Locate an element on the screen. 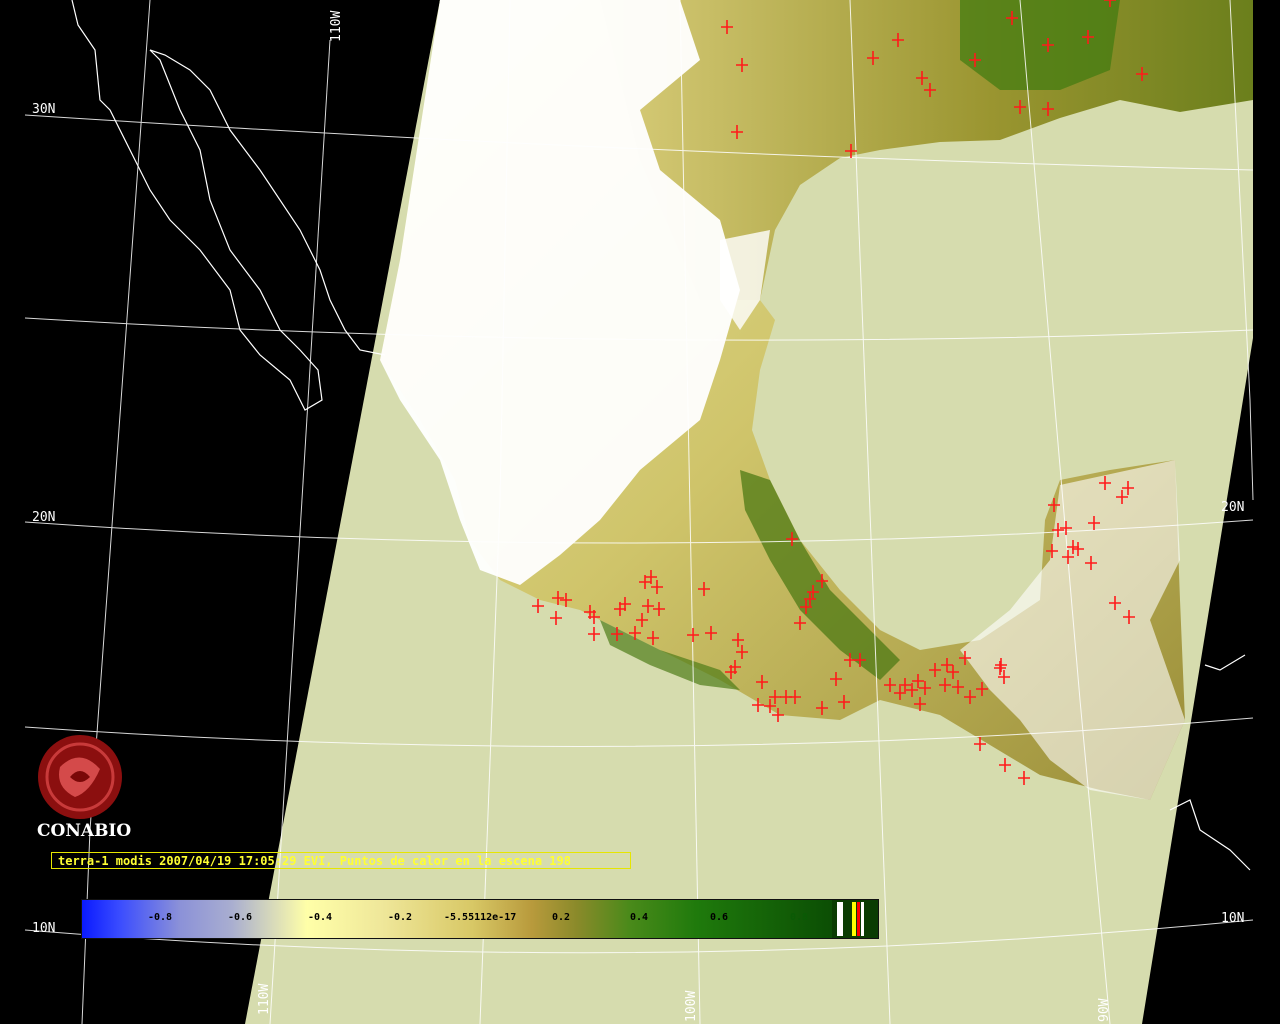  lat-label-30n: 30N is located at coordinates (43, 109).